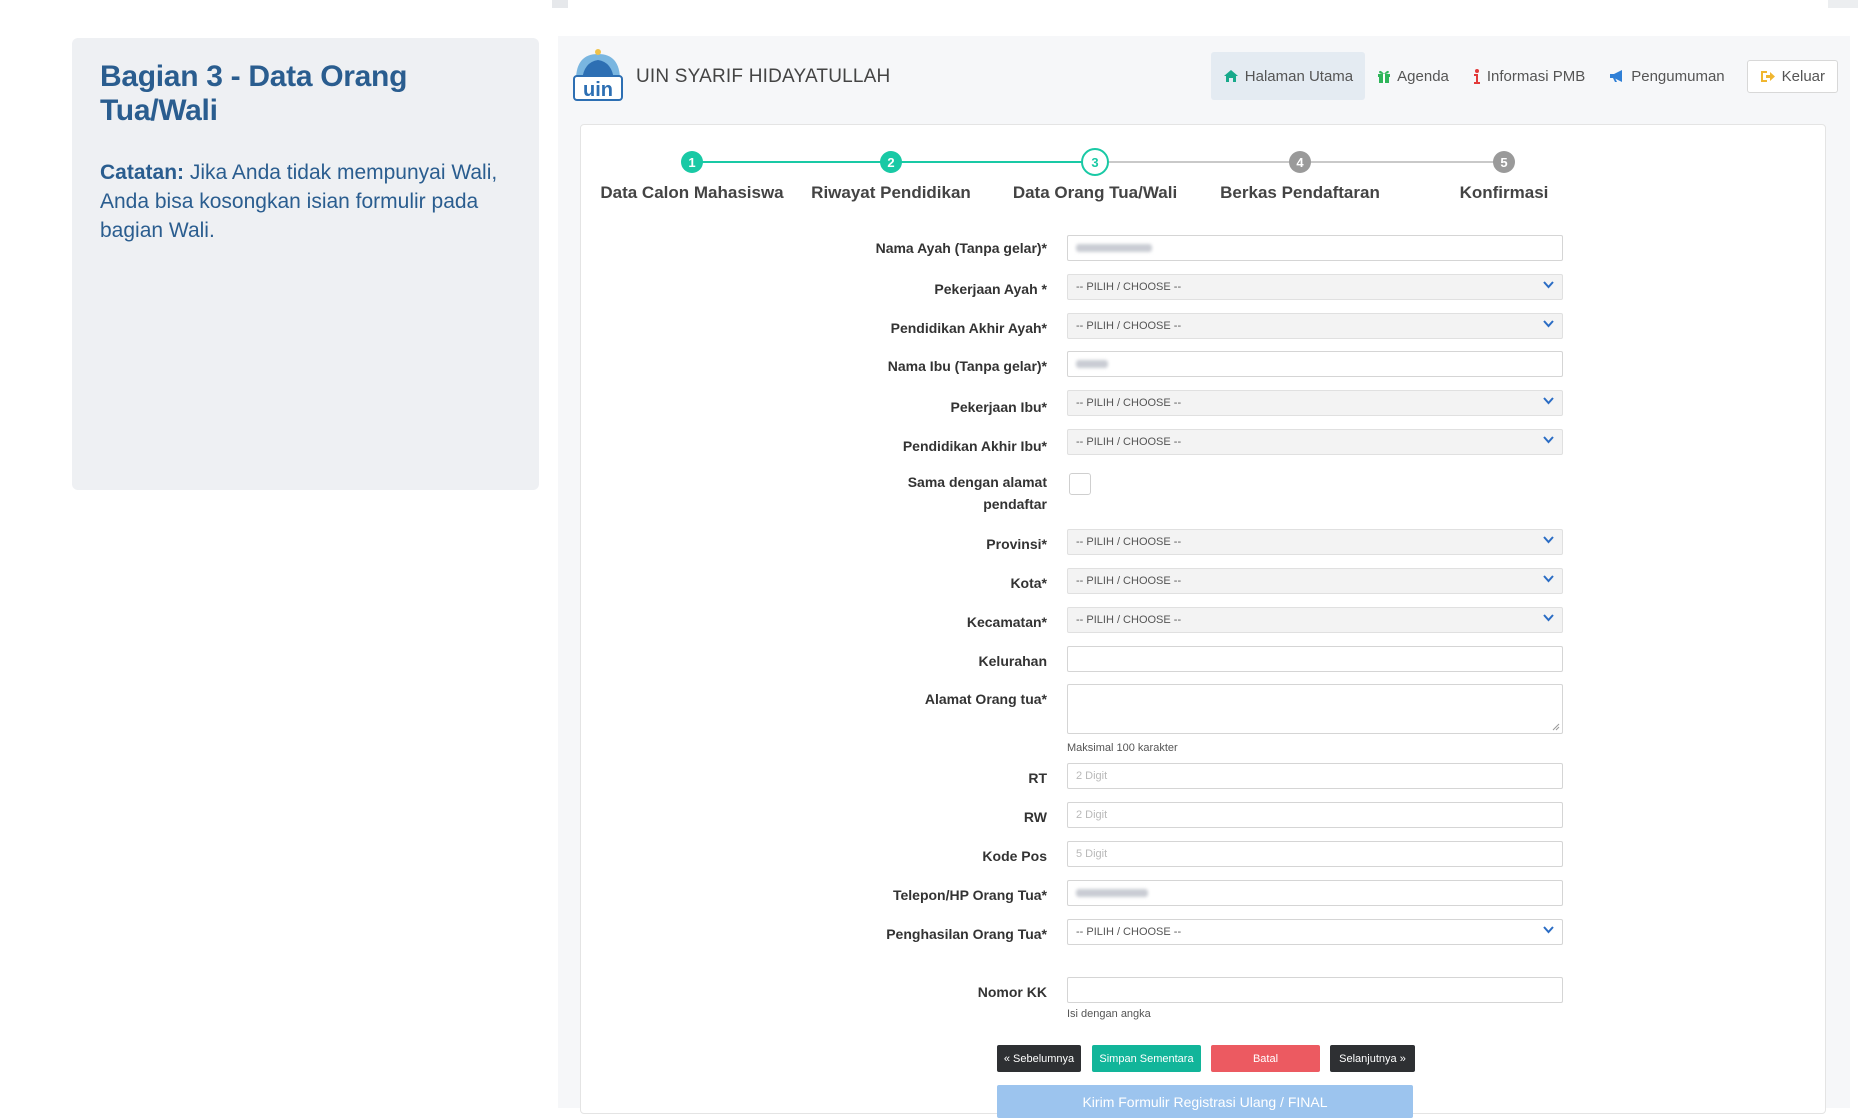 The height and width of the screenshot is (1118, 1858). I want to click on label-pekerjaan-ibu: Pekerjaan Ibu*, so click(999, 407).